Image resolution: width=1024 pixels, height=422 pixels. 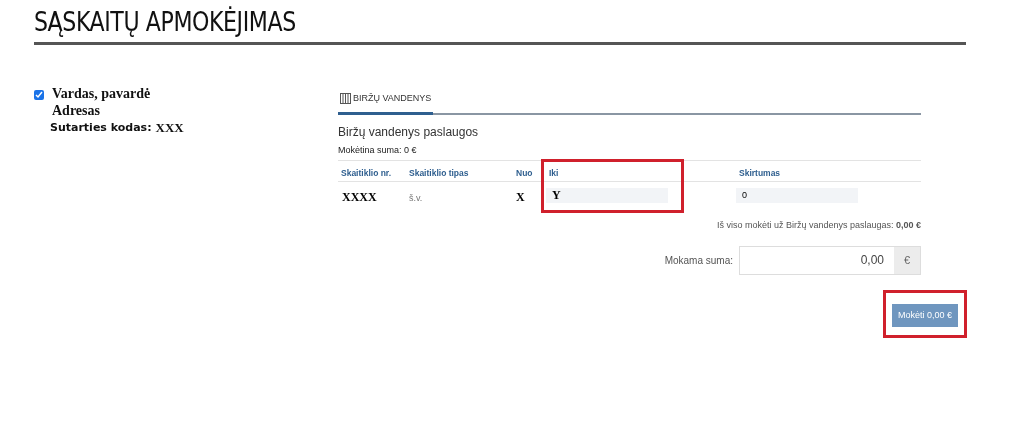 What do you see at coordinates (524, 173) in the screenshot?
I see `column-header: Nuo` at bounding box center [524, 173].